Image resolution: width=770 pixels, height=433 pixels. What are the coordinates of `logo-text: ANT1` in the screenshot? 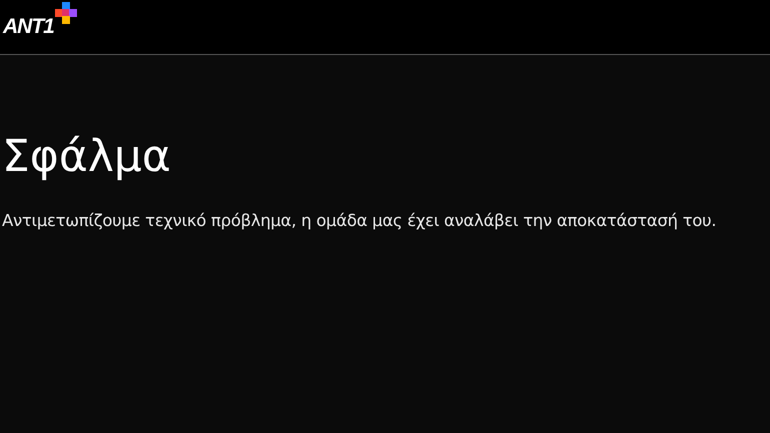 It's located at (28, 26).